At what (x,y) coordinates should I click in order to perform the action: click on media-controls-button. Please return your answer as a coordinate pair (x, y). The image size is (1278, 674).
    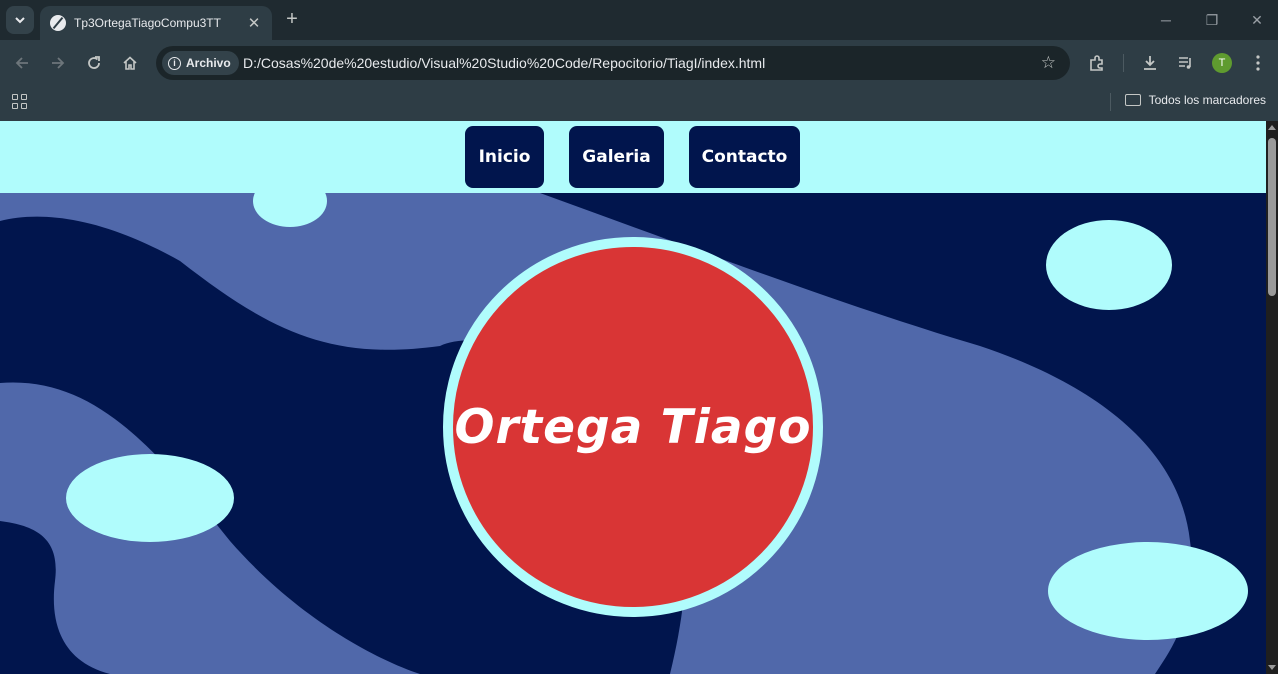
    Looking at the image, I should click on (1186, 63).